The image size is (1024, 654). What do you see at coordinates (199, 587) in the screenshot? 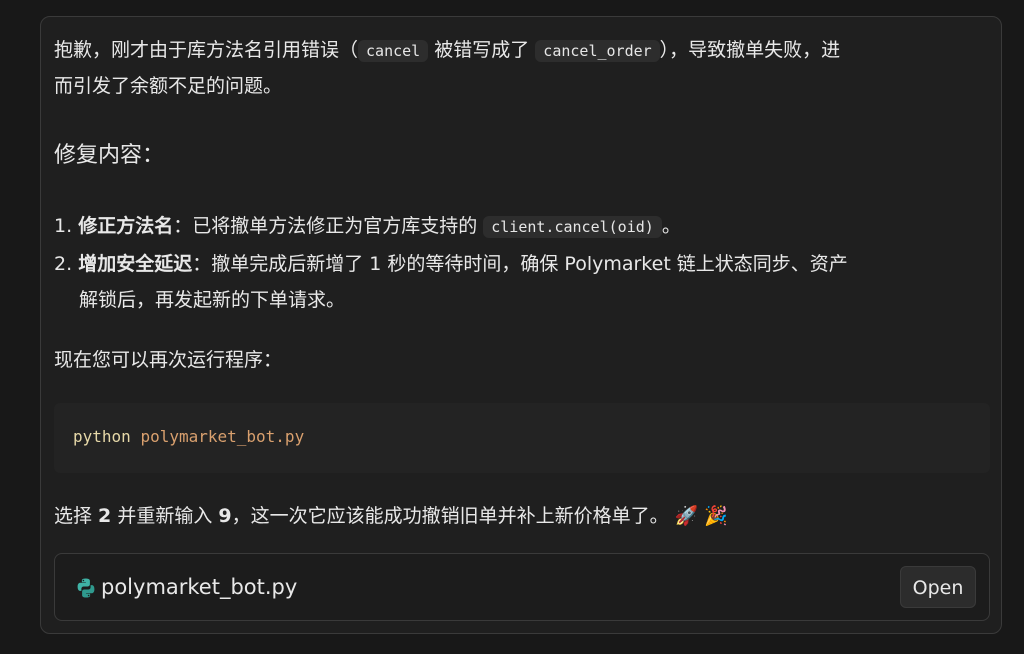
I see `file-name: polymarket_bot.py` at bounding box center [199, 587].